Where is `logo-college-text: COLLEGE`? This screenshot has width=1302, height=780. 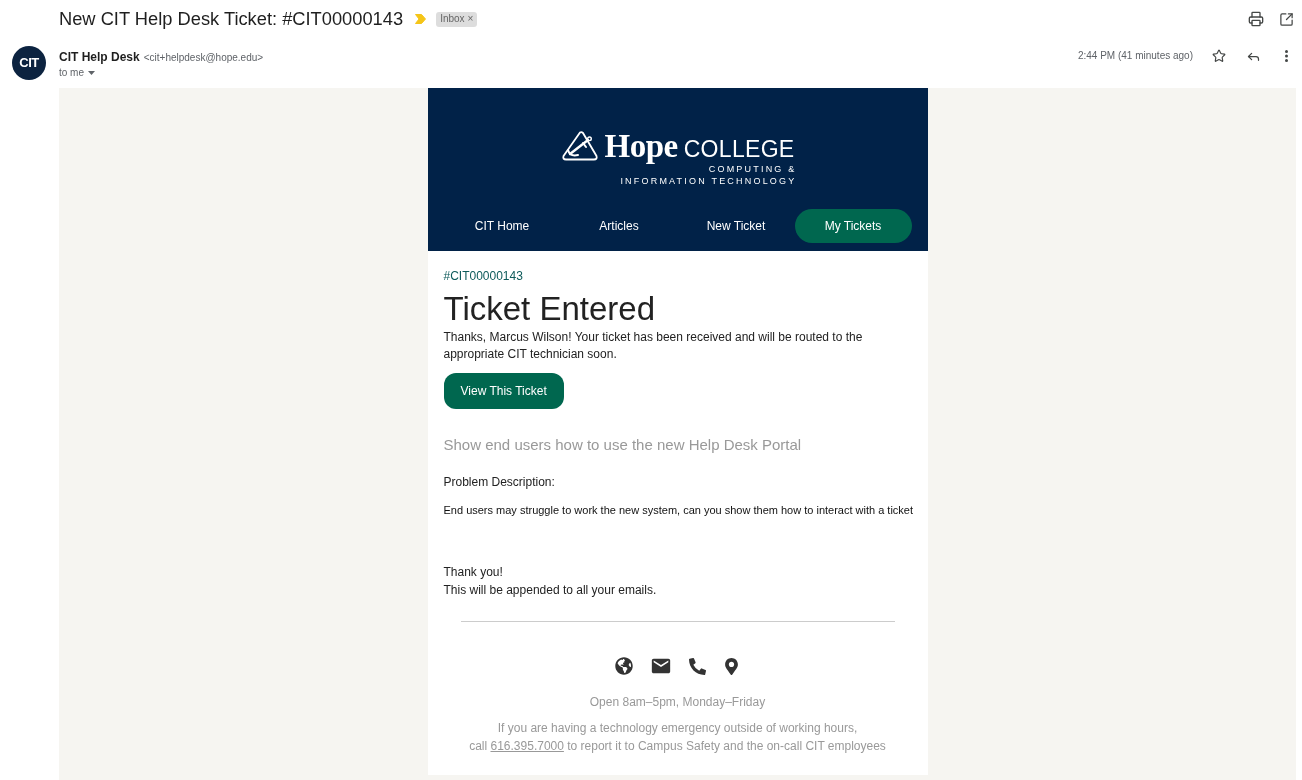
logo-college-text: COLLEGE is located at coordinates (739, 149).